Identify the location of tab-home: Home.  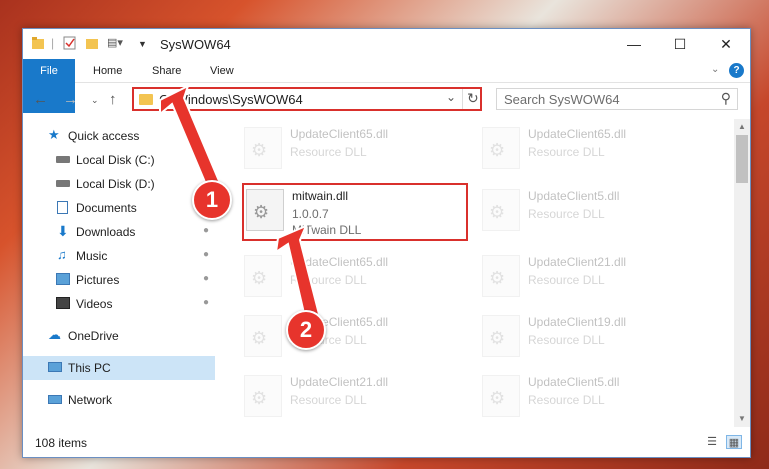
(107, 71).